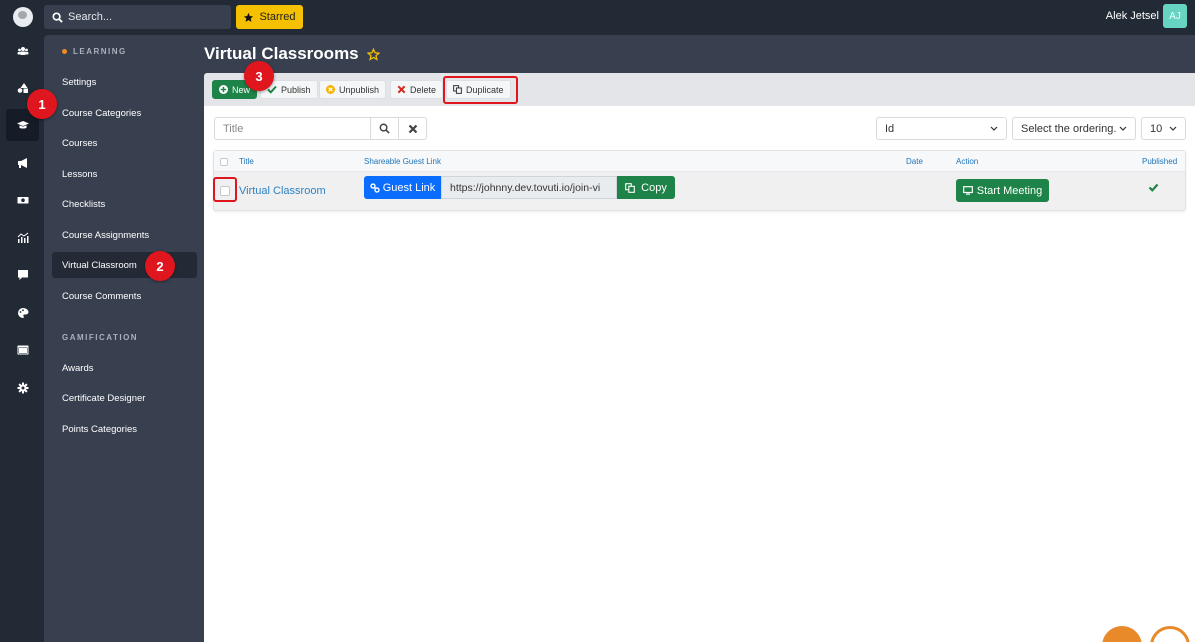  Describe the element at coordinates (409, 187) in the screenshot. I see `guest-link-label: Guest Link` at that location.